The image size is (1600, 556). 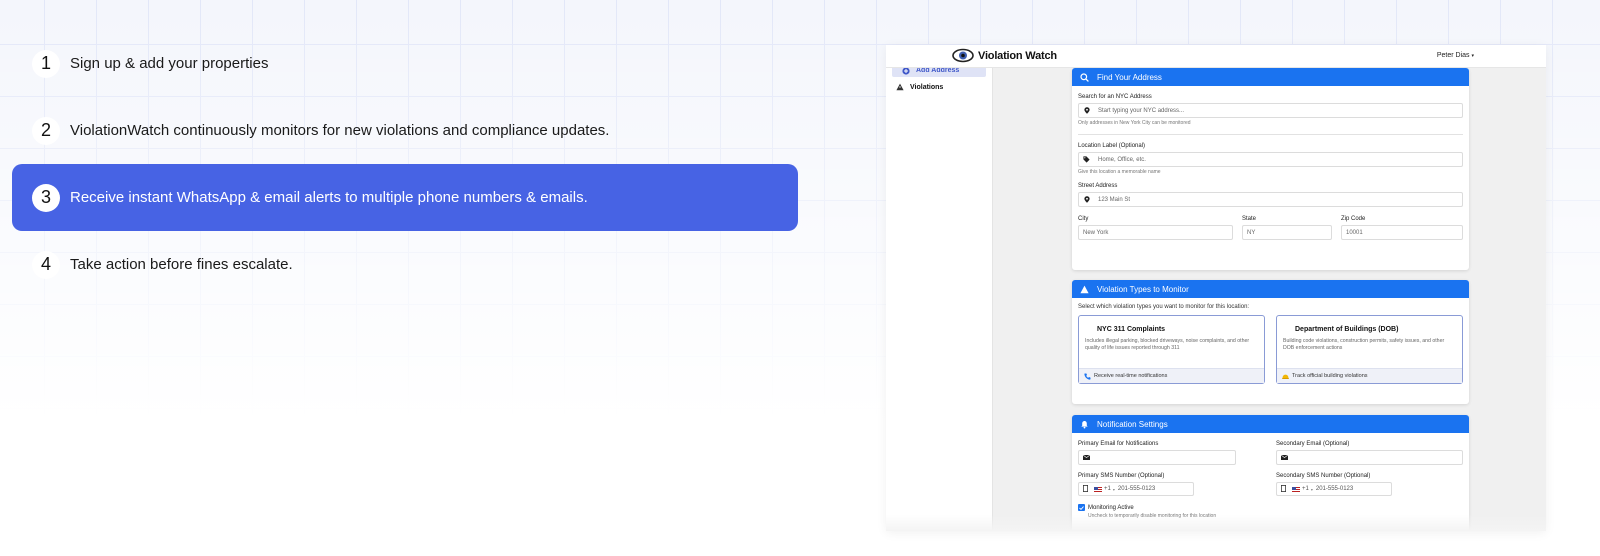 I want to click on input-placeholder: Home, Office, etc., so click(x=1122, y=159).